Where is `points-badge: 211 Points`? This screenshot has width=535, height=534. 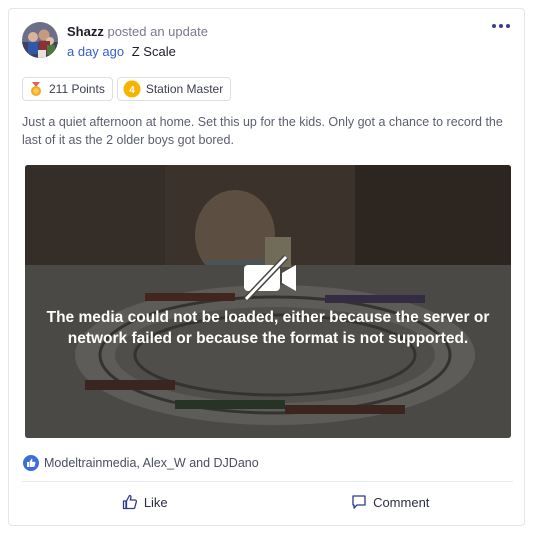 points-badge: 211 Points is located at coordinates (67, 89).